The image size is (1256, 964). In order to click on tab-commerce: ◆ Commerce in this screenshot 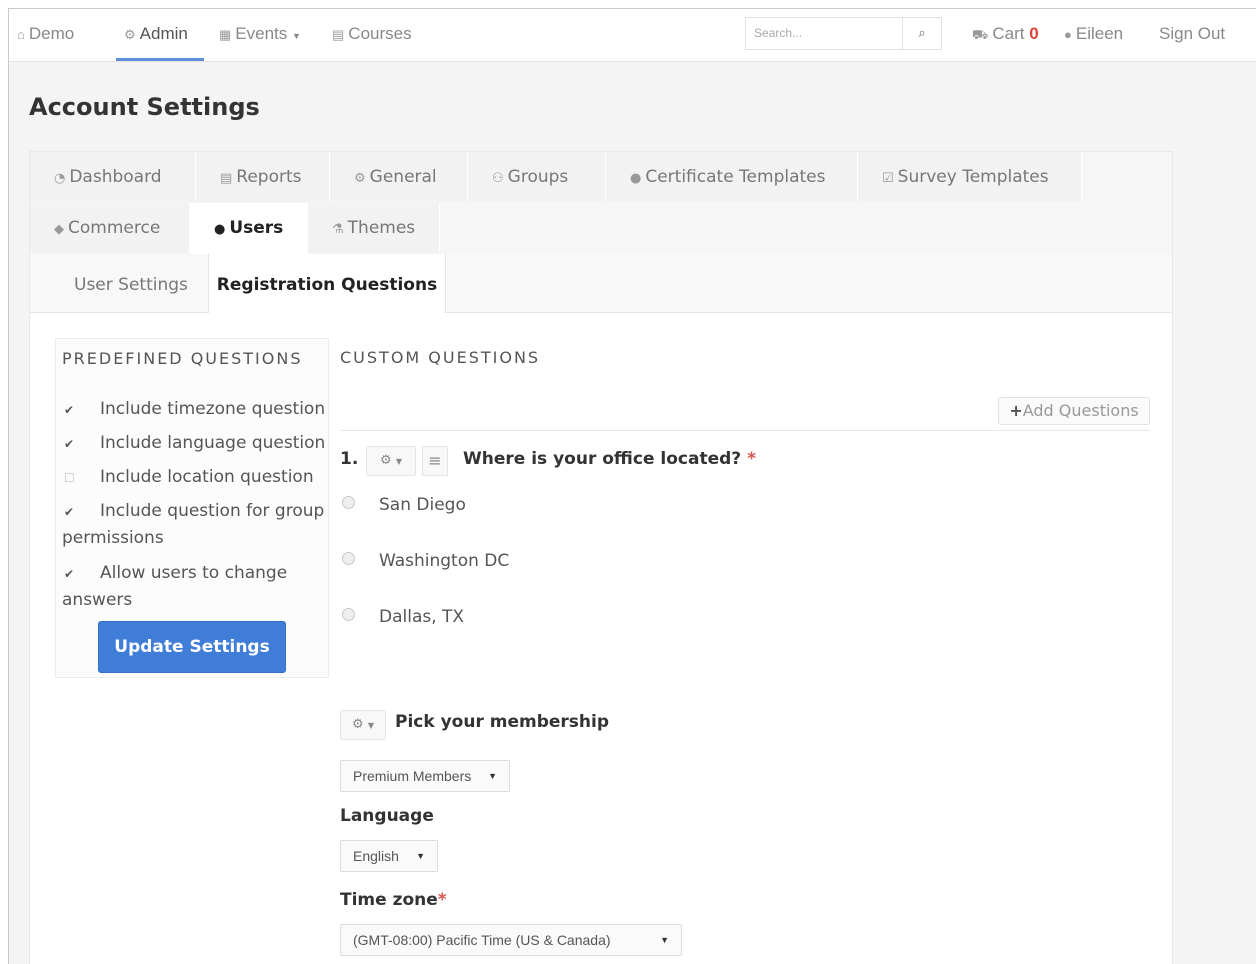, I will do `click(110, 228)`.